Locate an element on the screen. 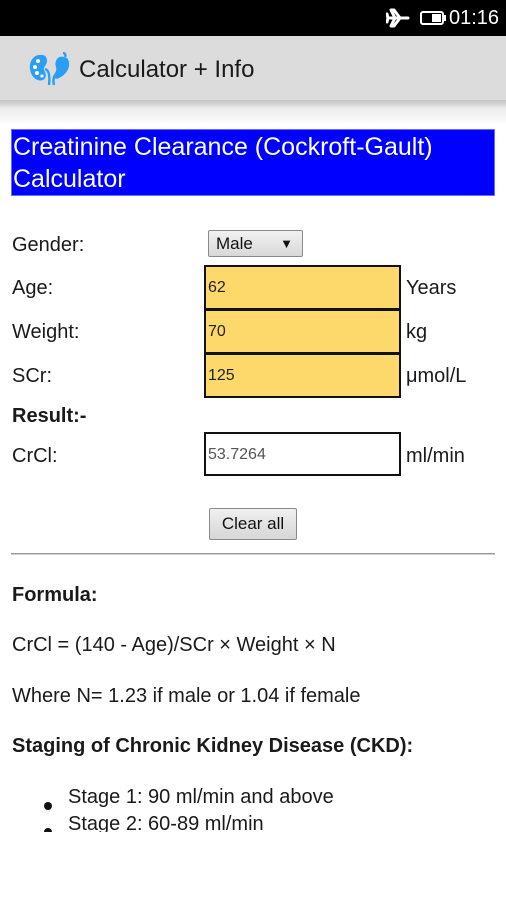  list-item: Stage 2: 60-89 ml/min is located at coordinates (166, 822).